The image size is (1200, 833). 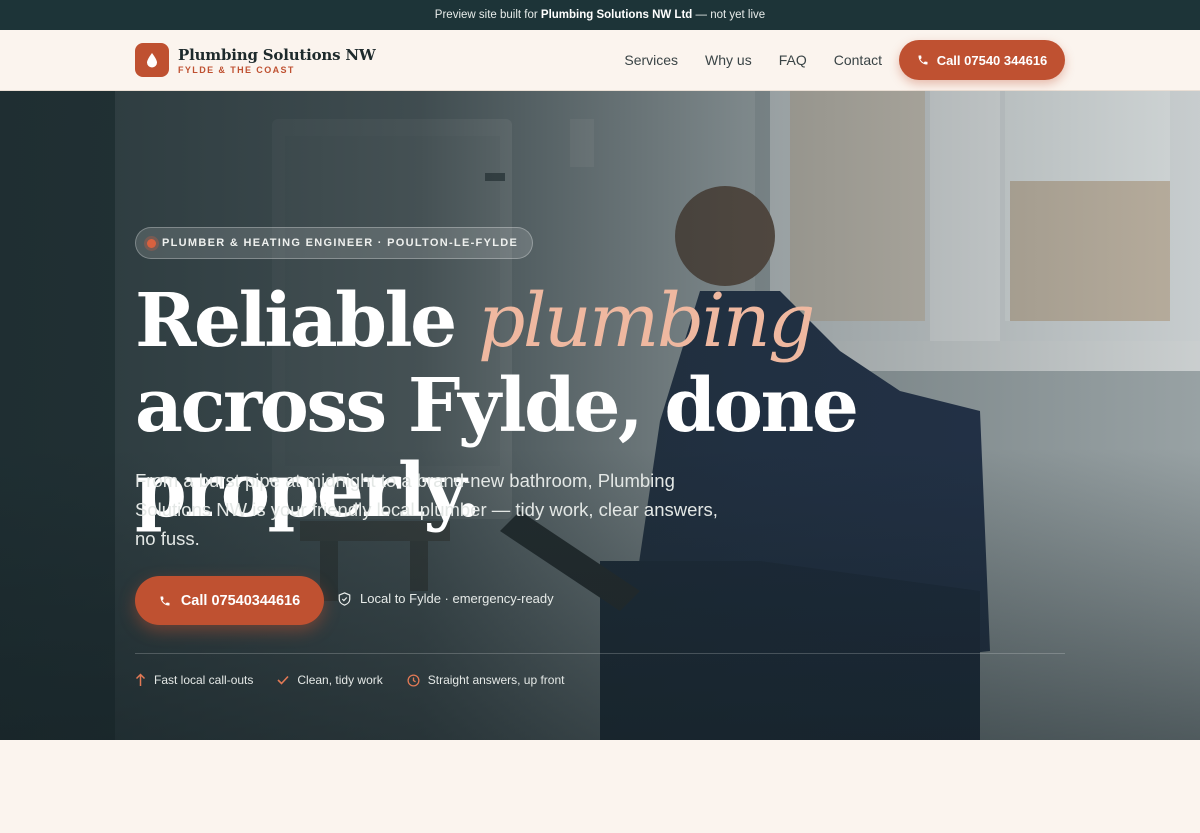 I want to click on feature-item: Clean, tidy work, so click(x=330, y=680).